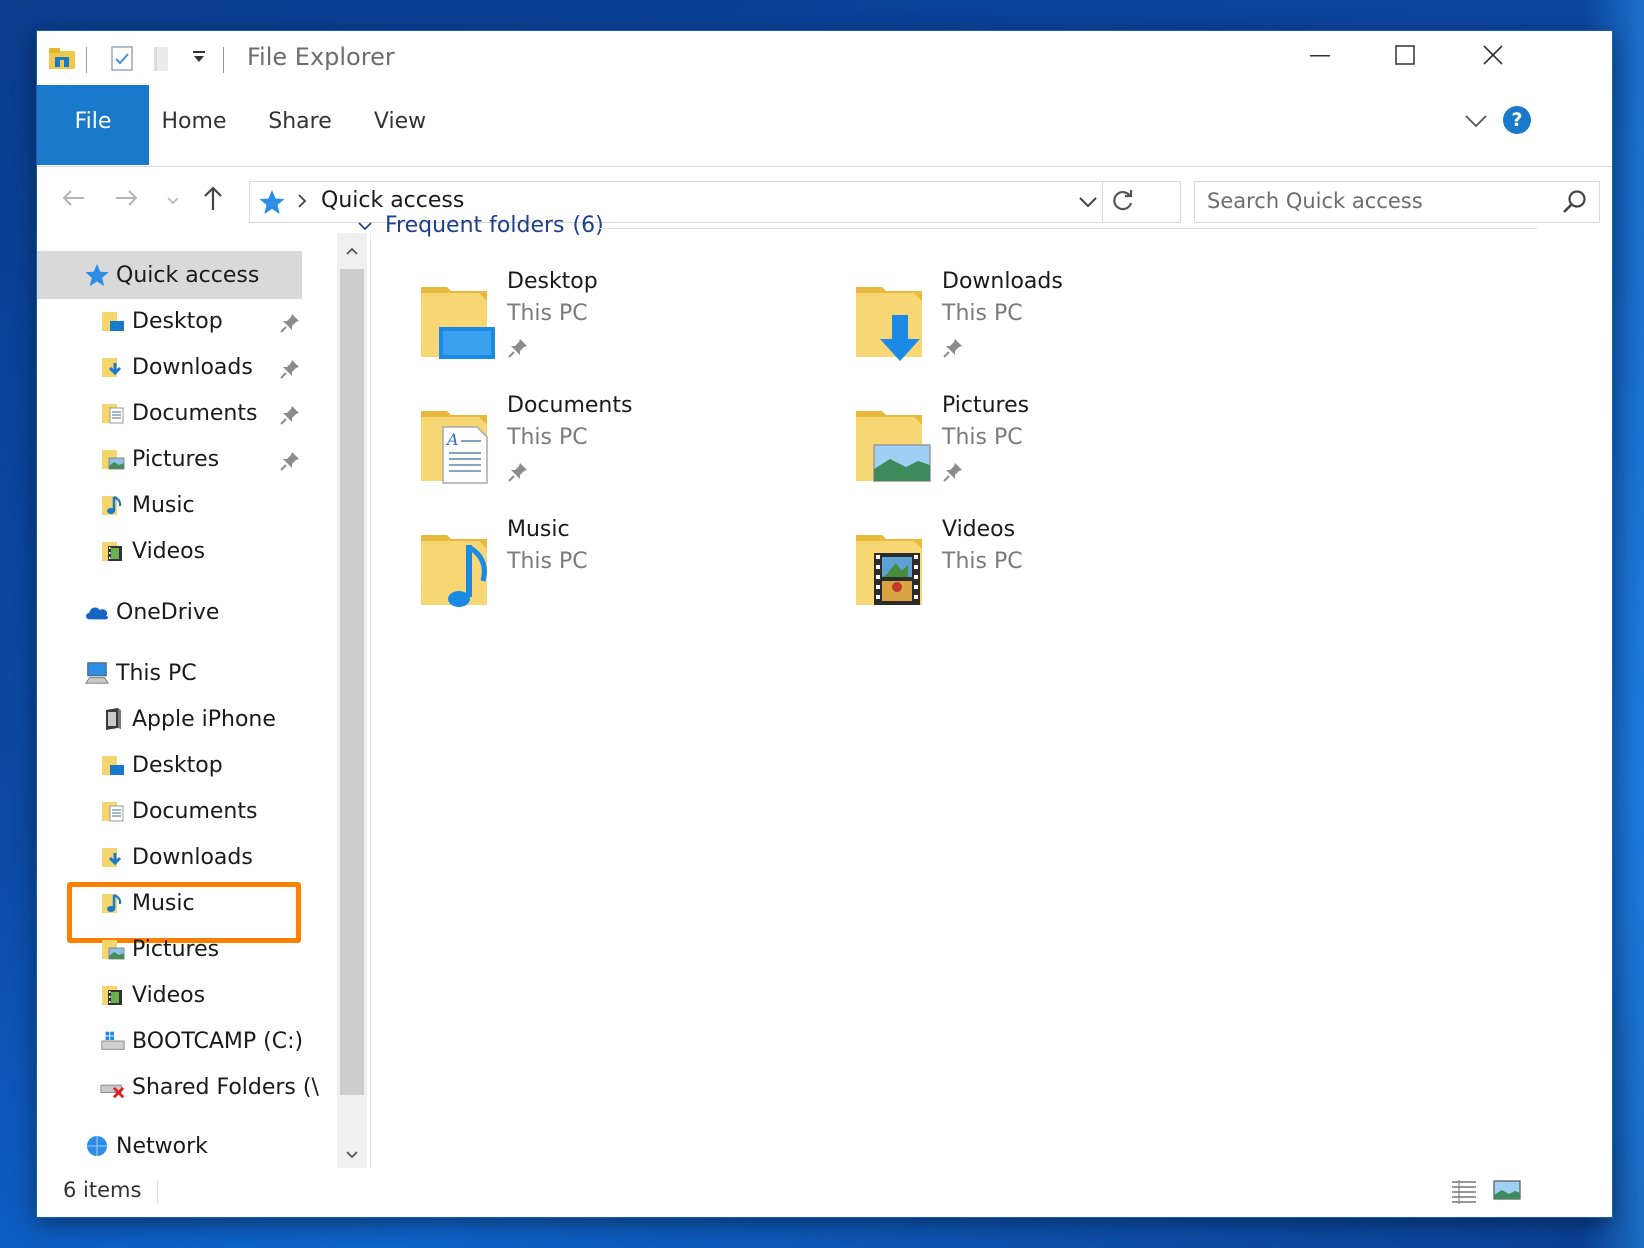 The image size is (1644, 1248). I want to click on nav-apple-iphone: Apple iPhone, so click(188, 719).